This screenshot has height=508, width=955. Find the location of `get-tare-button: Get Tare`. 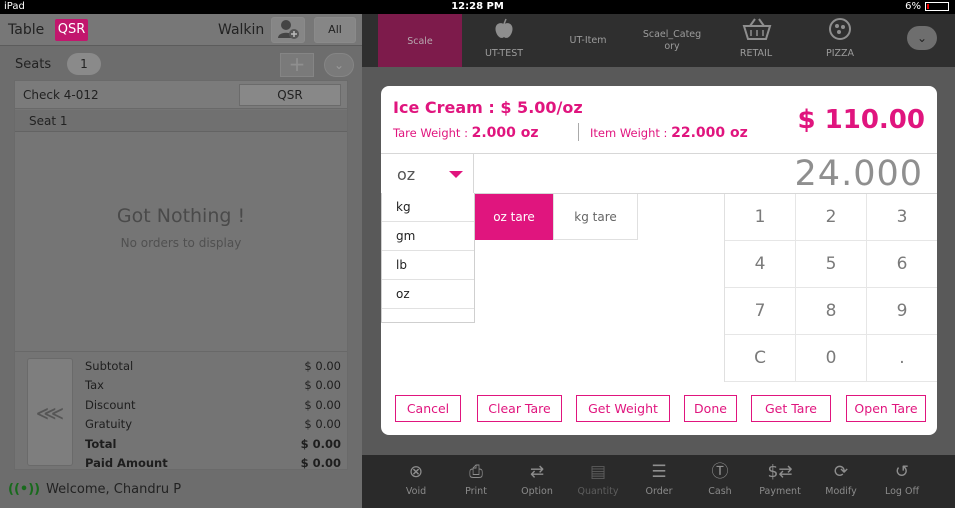

get-tare-button: Get Tare is located at coordinates (791, 408).